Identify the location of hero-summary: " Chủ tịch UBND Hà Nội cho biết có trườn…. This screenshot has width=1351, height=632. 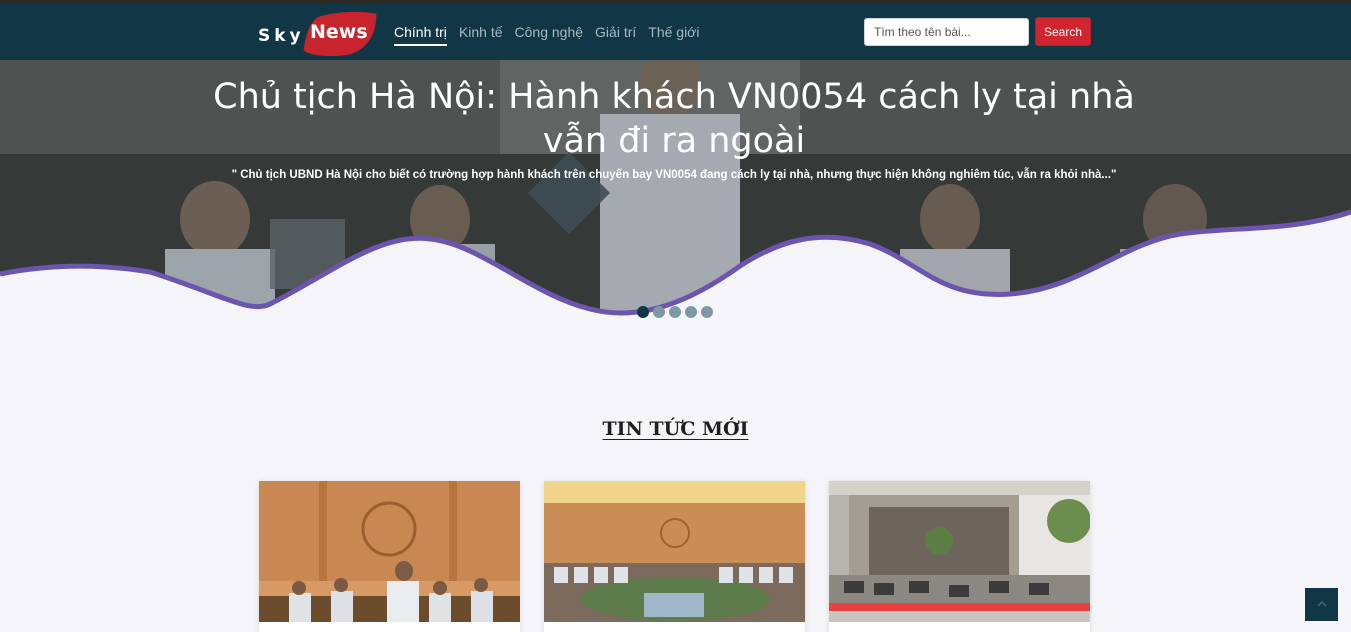
(674, 175).